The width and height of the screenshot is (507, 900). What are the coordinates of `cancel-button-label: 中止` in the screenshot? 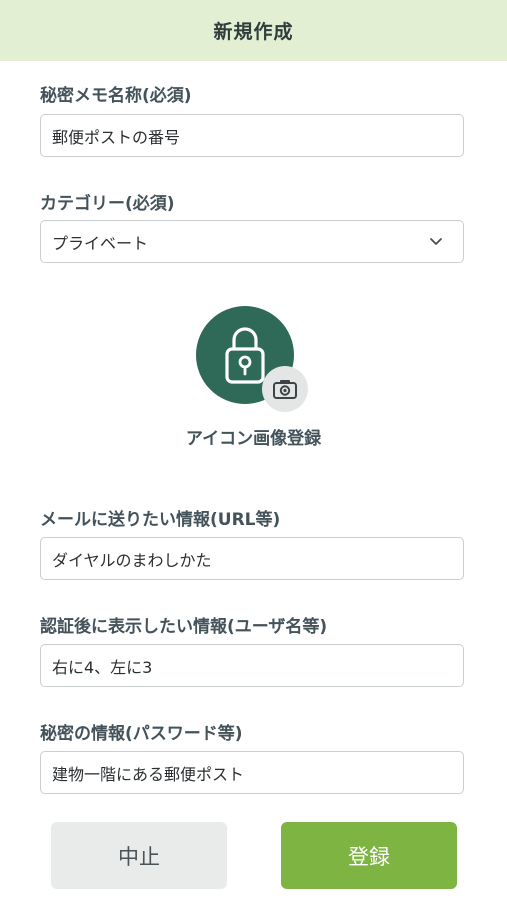 It's located at (139, 856).